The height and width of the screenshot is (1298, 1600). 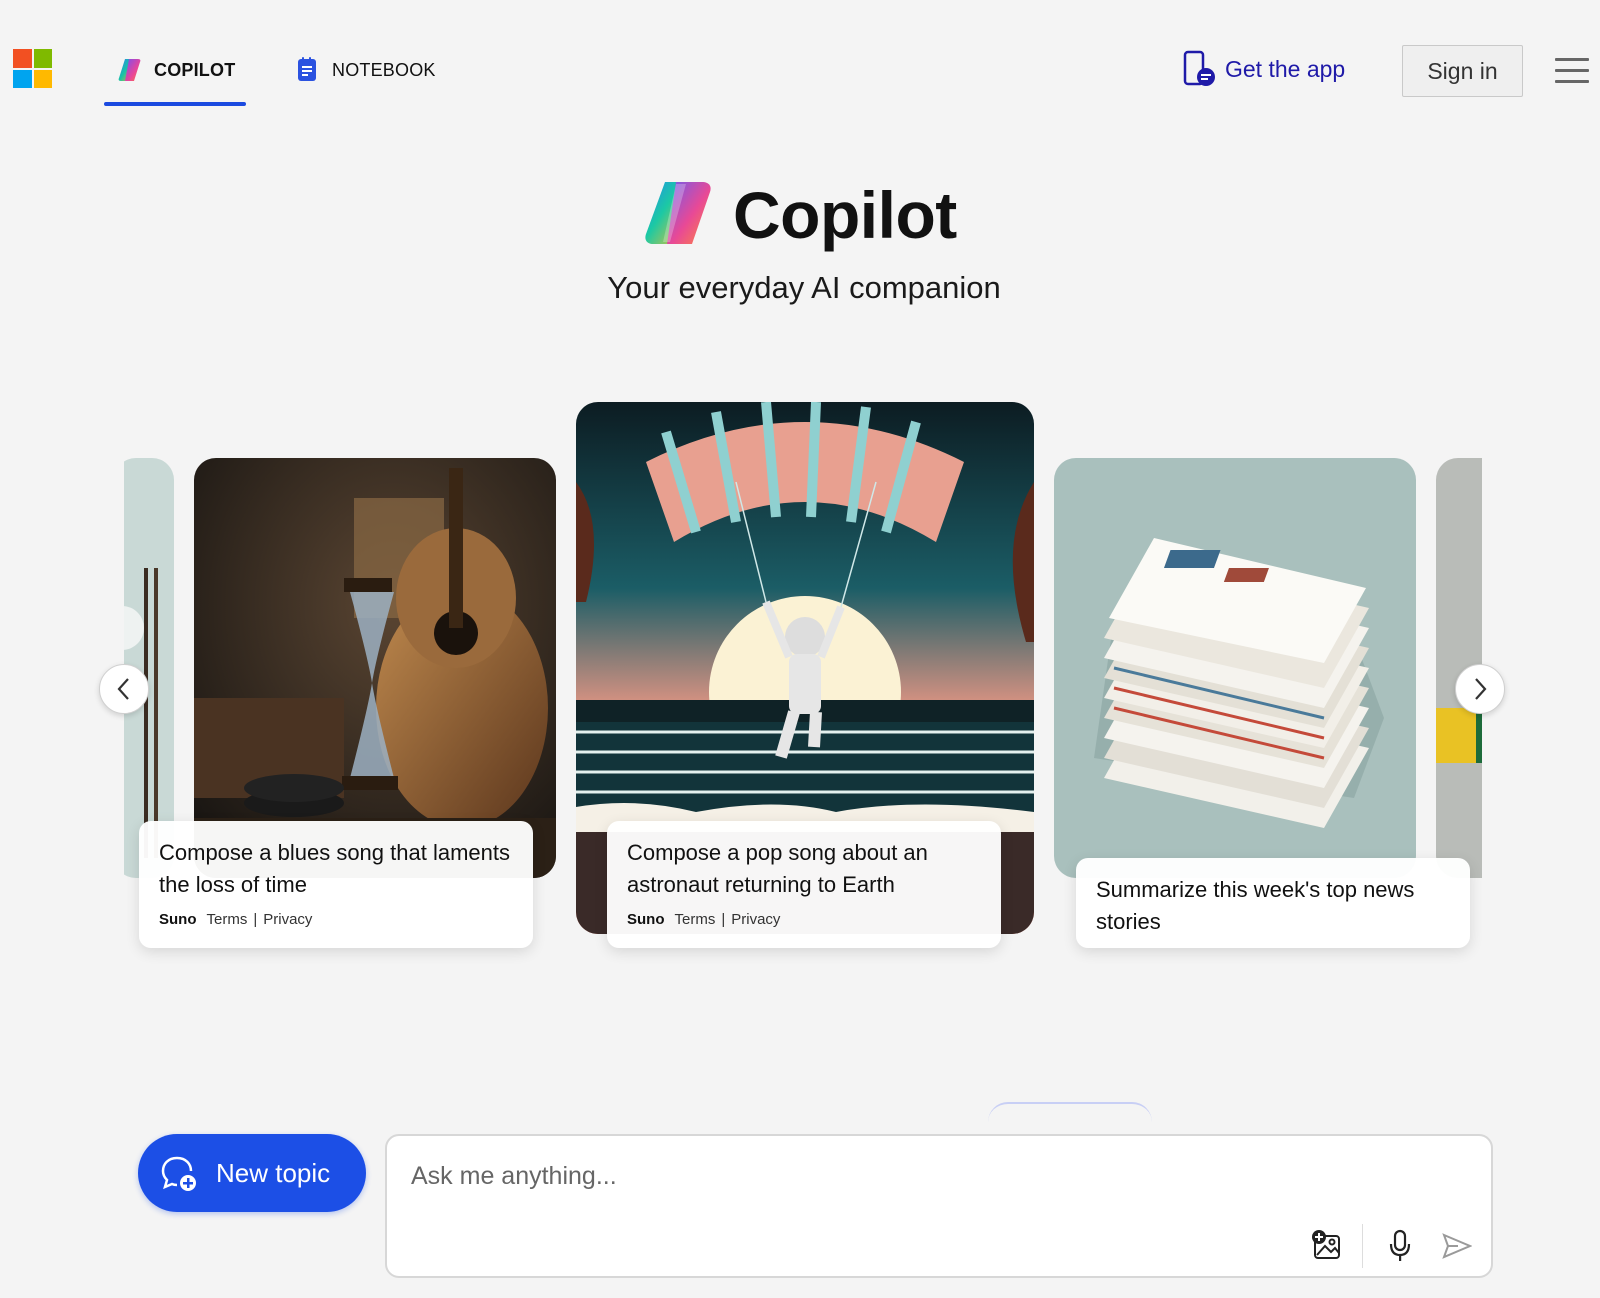 What do you see at coordinates (1285, 68) in the screenshot?
I see `get-the-app-label: Get the app` at bounding box center [1285, 68].